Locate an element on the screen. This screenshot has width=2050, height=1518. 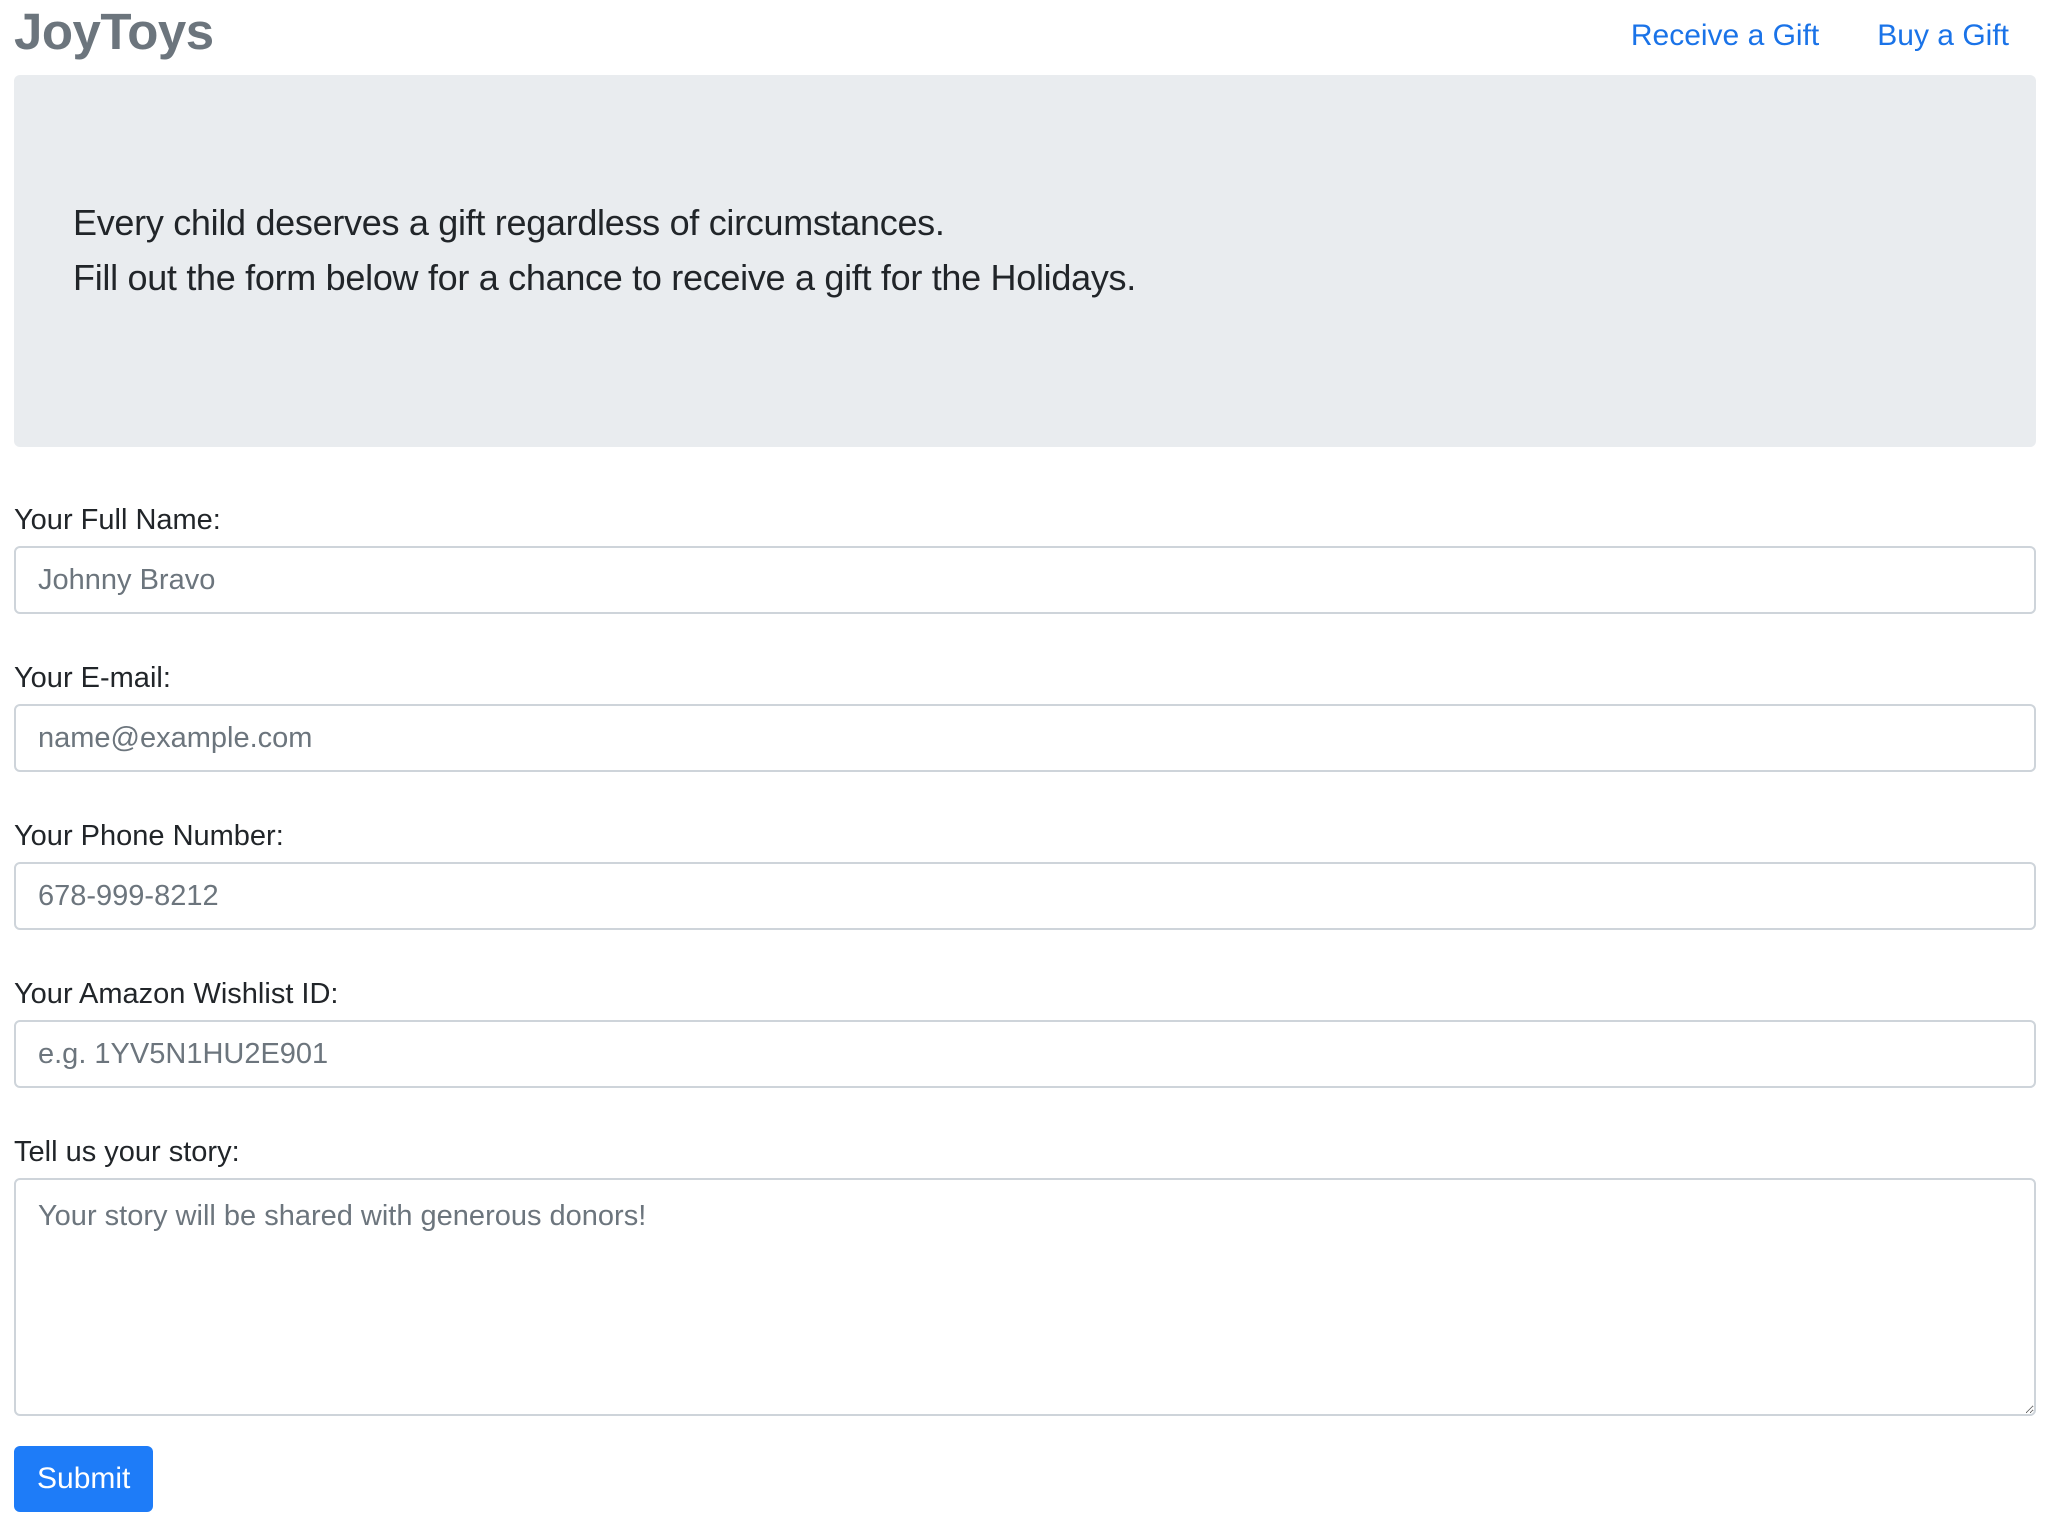
submit-button: Submit is located at coordinates (84, 1479).